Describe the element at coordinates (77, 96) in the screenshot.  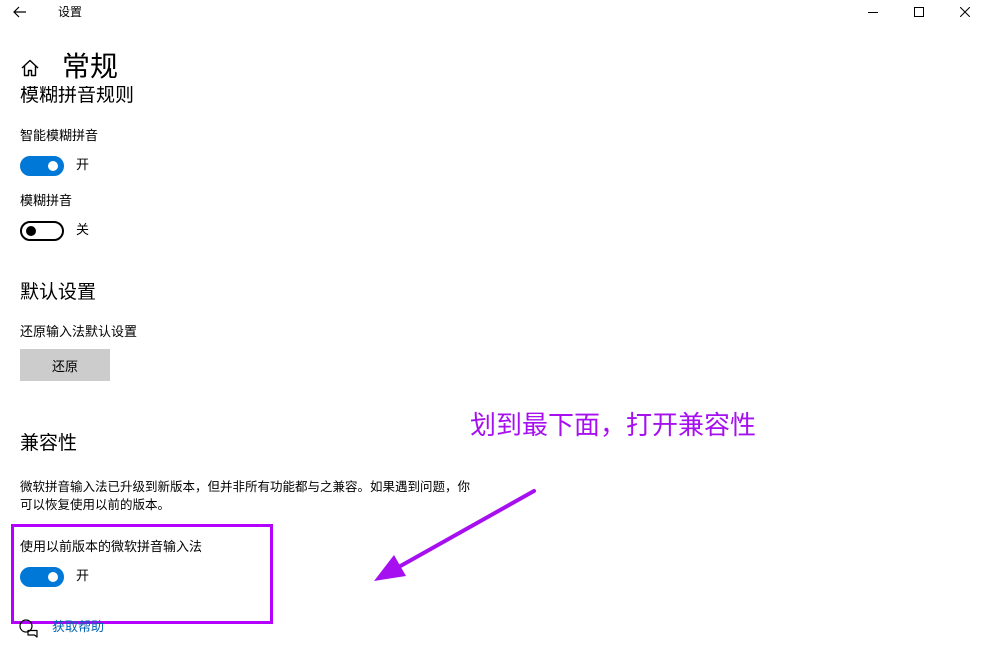
I see `fuzzy-section-title: 模糊拼音规则` at that location.